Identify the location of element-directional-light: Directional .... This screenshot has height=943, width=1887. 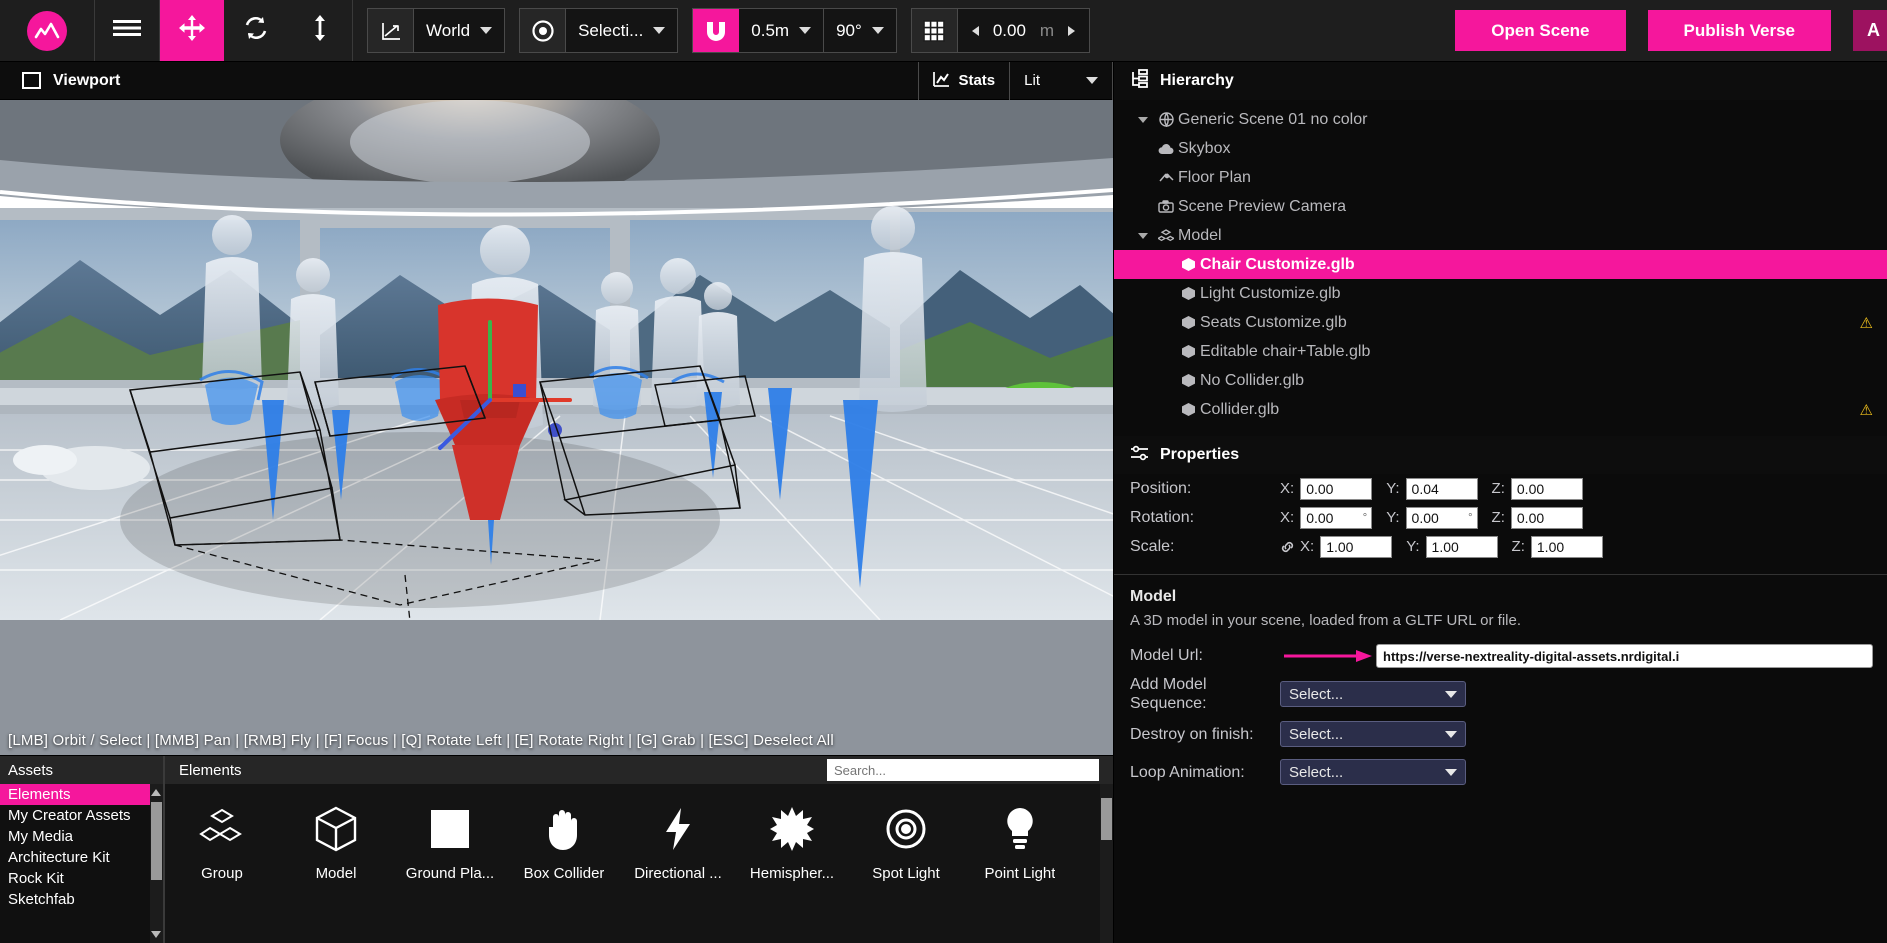
(678, 844).